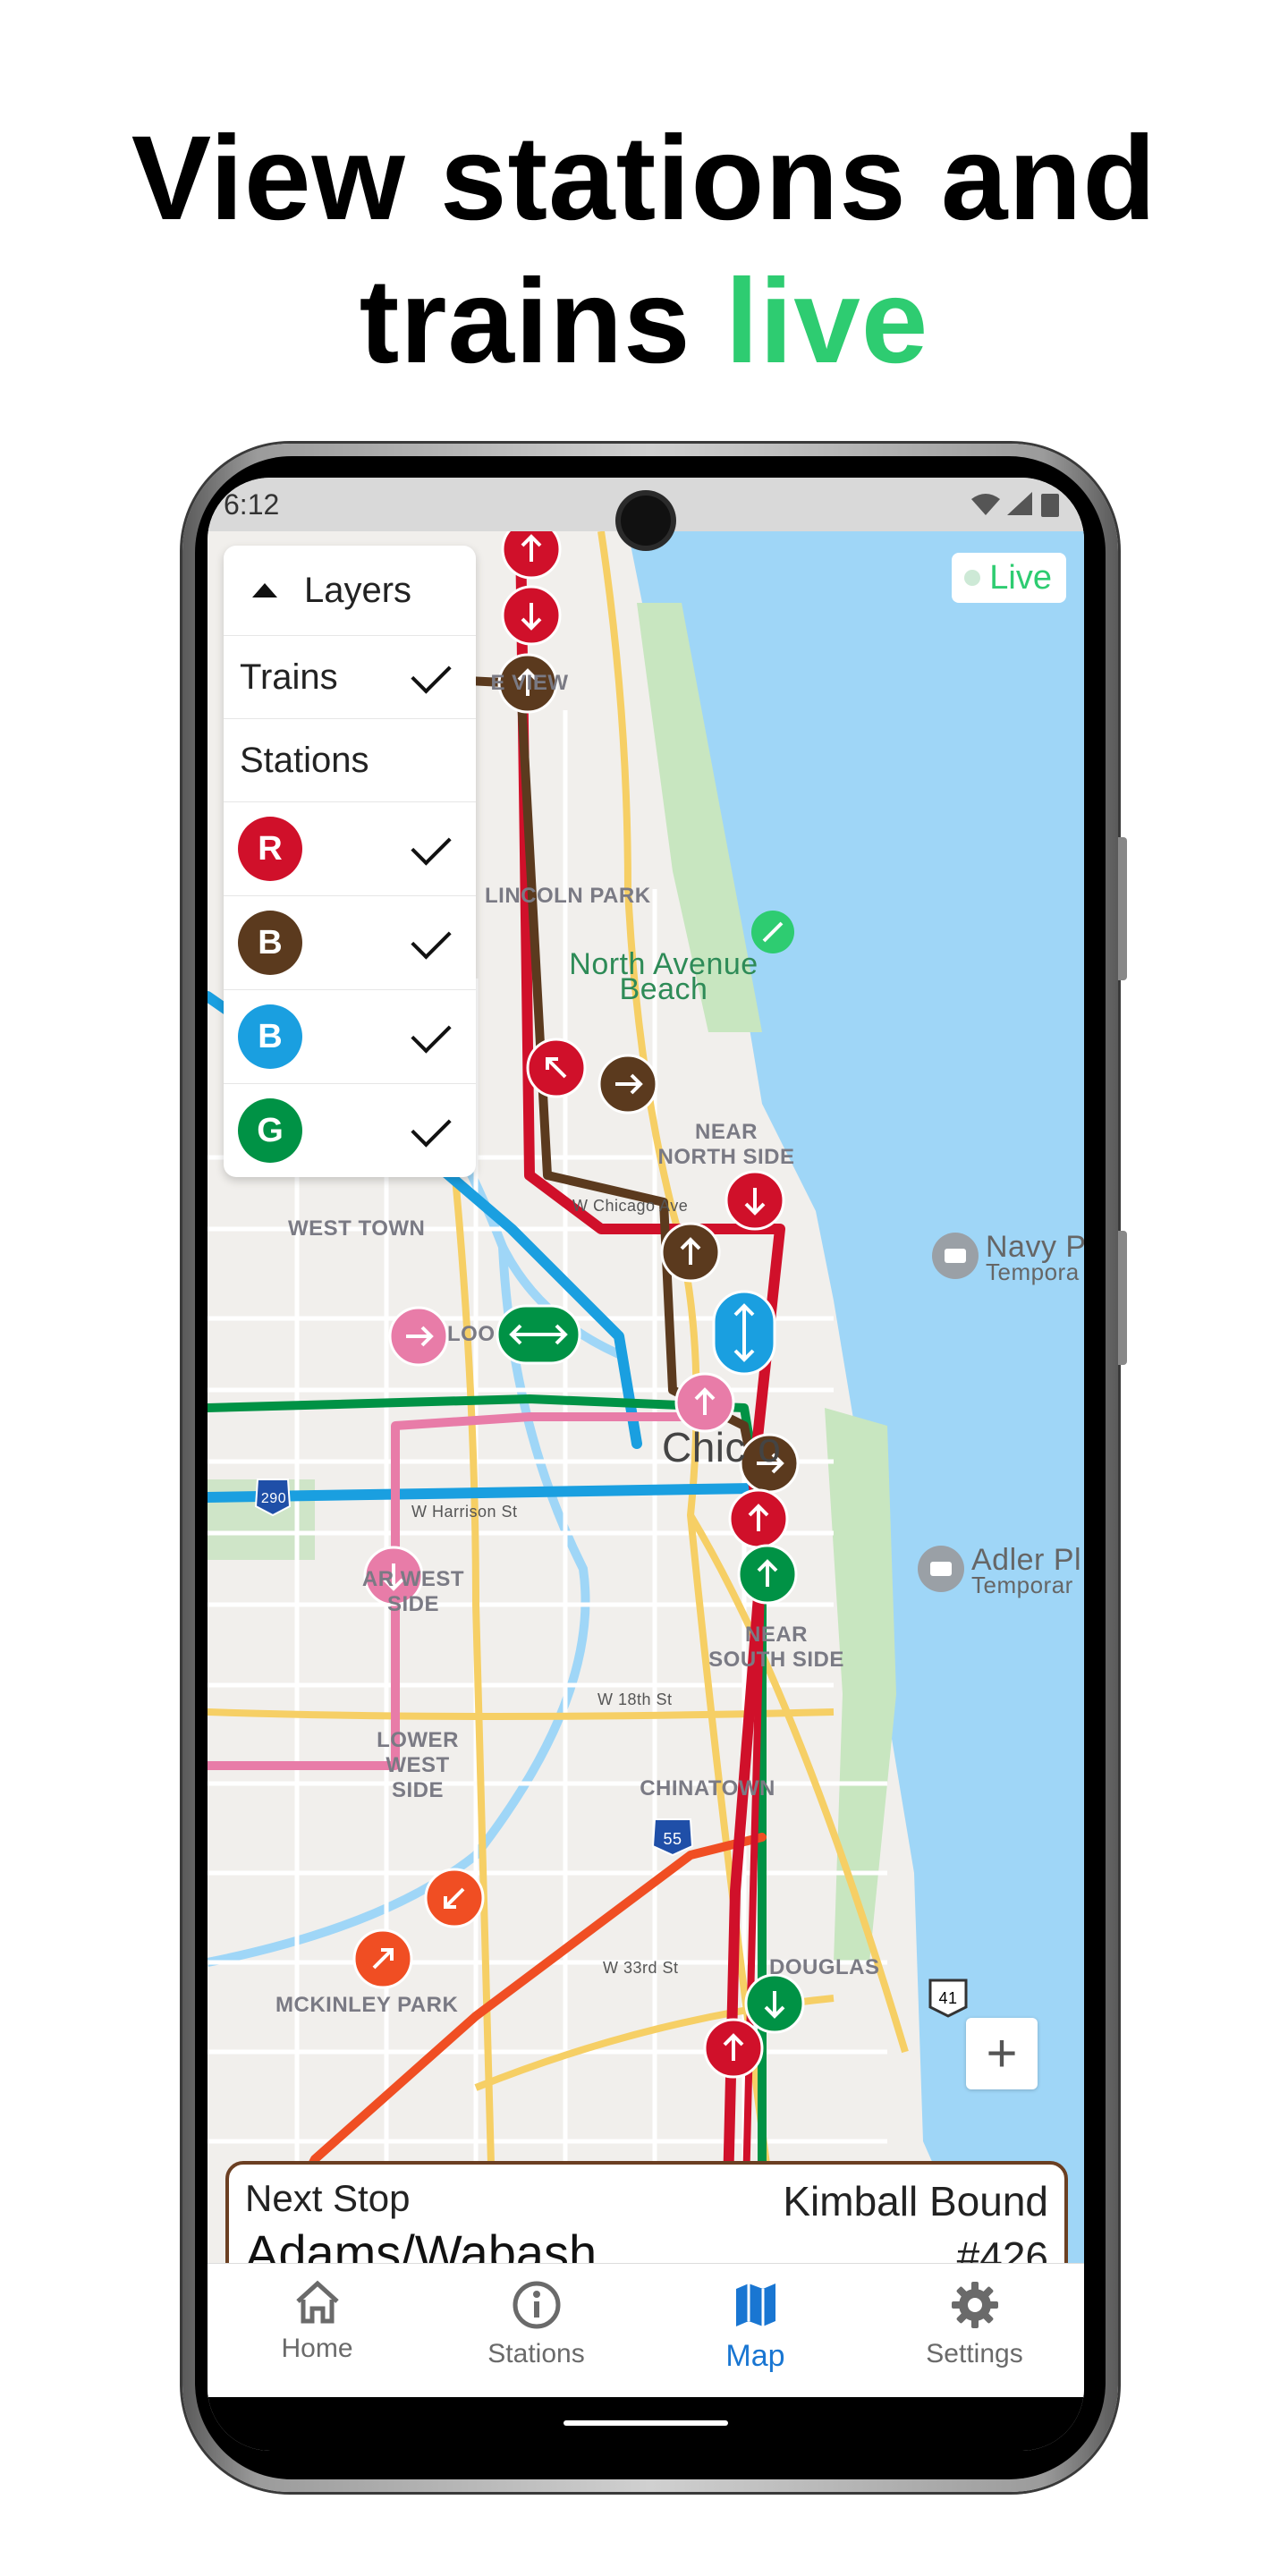  What do you see at coordinates (915, 2201) in the screenshot?
I see `train-destination: Kimball Bound` at bounding box center [915, 2201].